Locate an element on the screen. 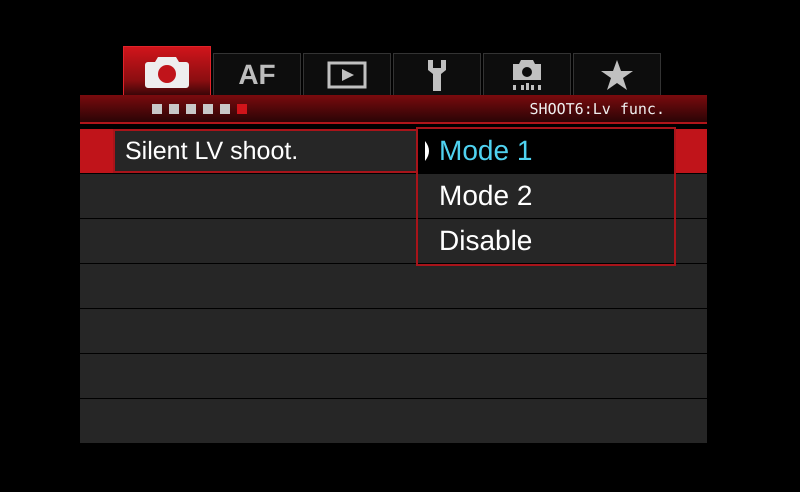  af-label: AF is located at coordinates (257, 74).